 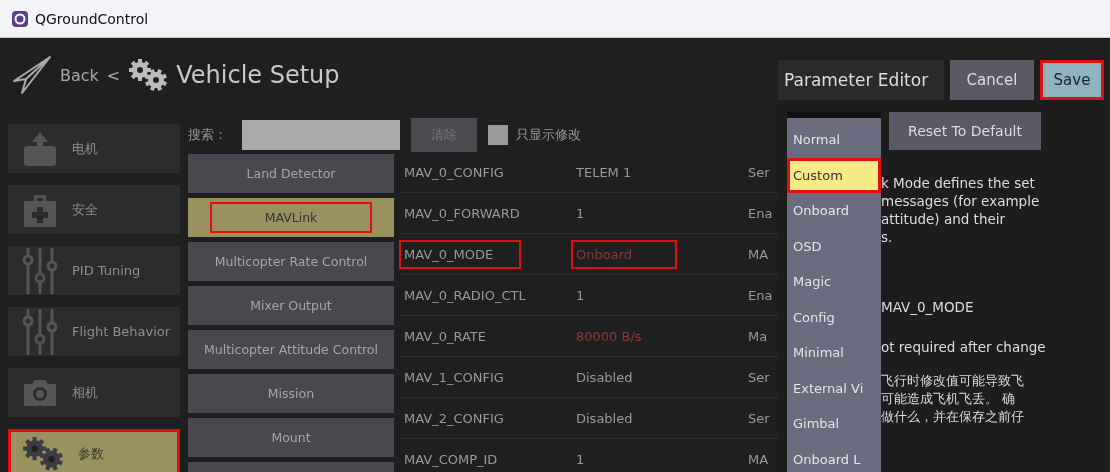 I want to click on parameter-name: MAV_0_RATE, so click(x=445, y=336).